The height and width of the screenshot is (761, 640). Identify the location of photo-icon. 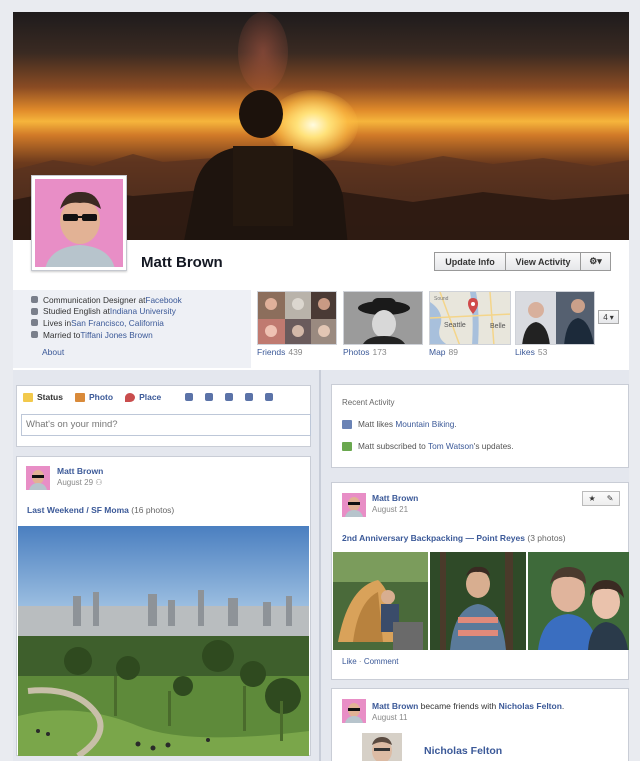
(79, 397).